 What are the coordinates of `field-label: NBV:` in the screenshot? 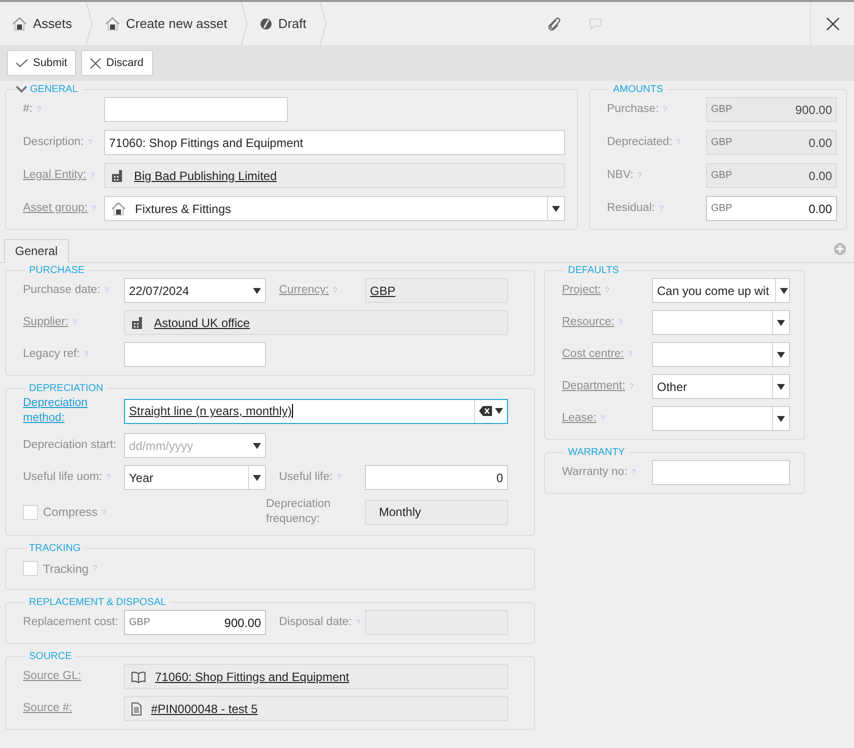 It's located at (620, 175).